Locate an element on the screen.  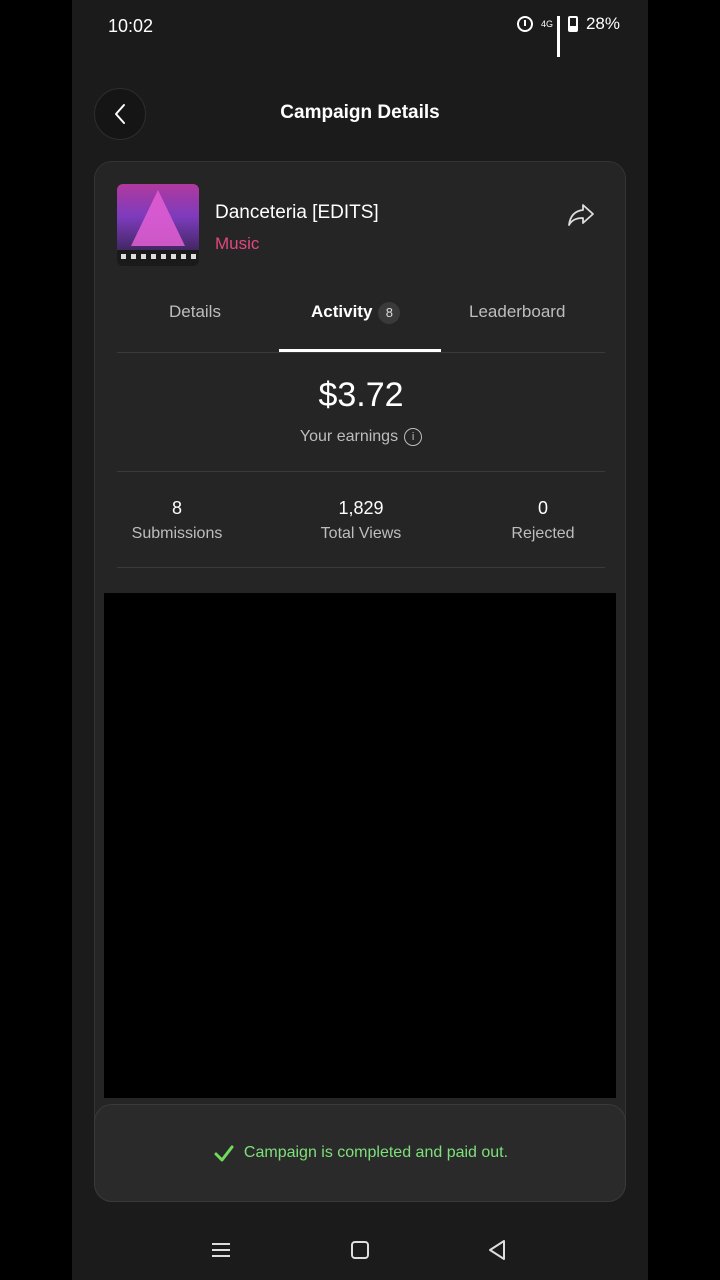
status-time: 10:02 is located at coordinates (131, 26).